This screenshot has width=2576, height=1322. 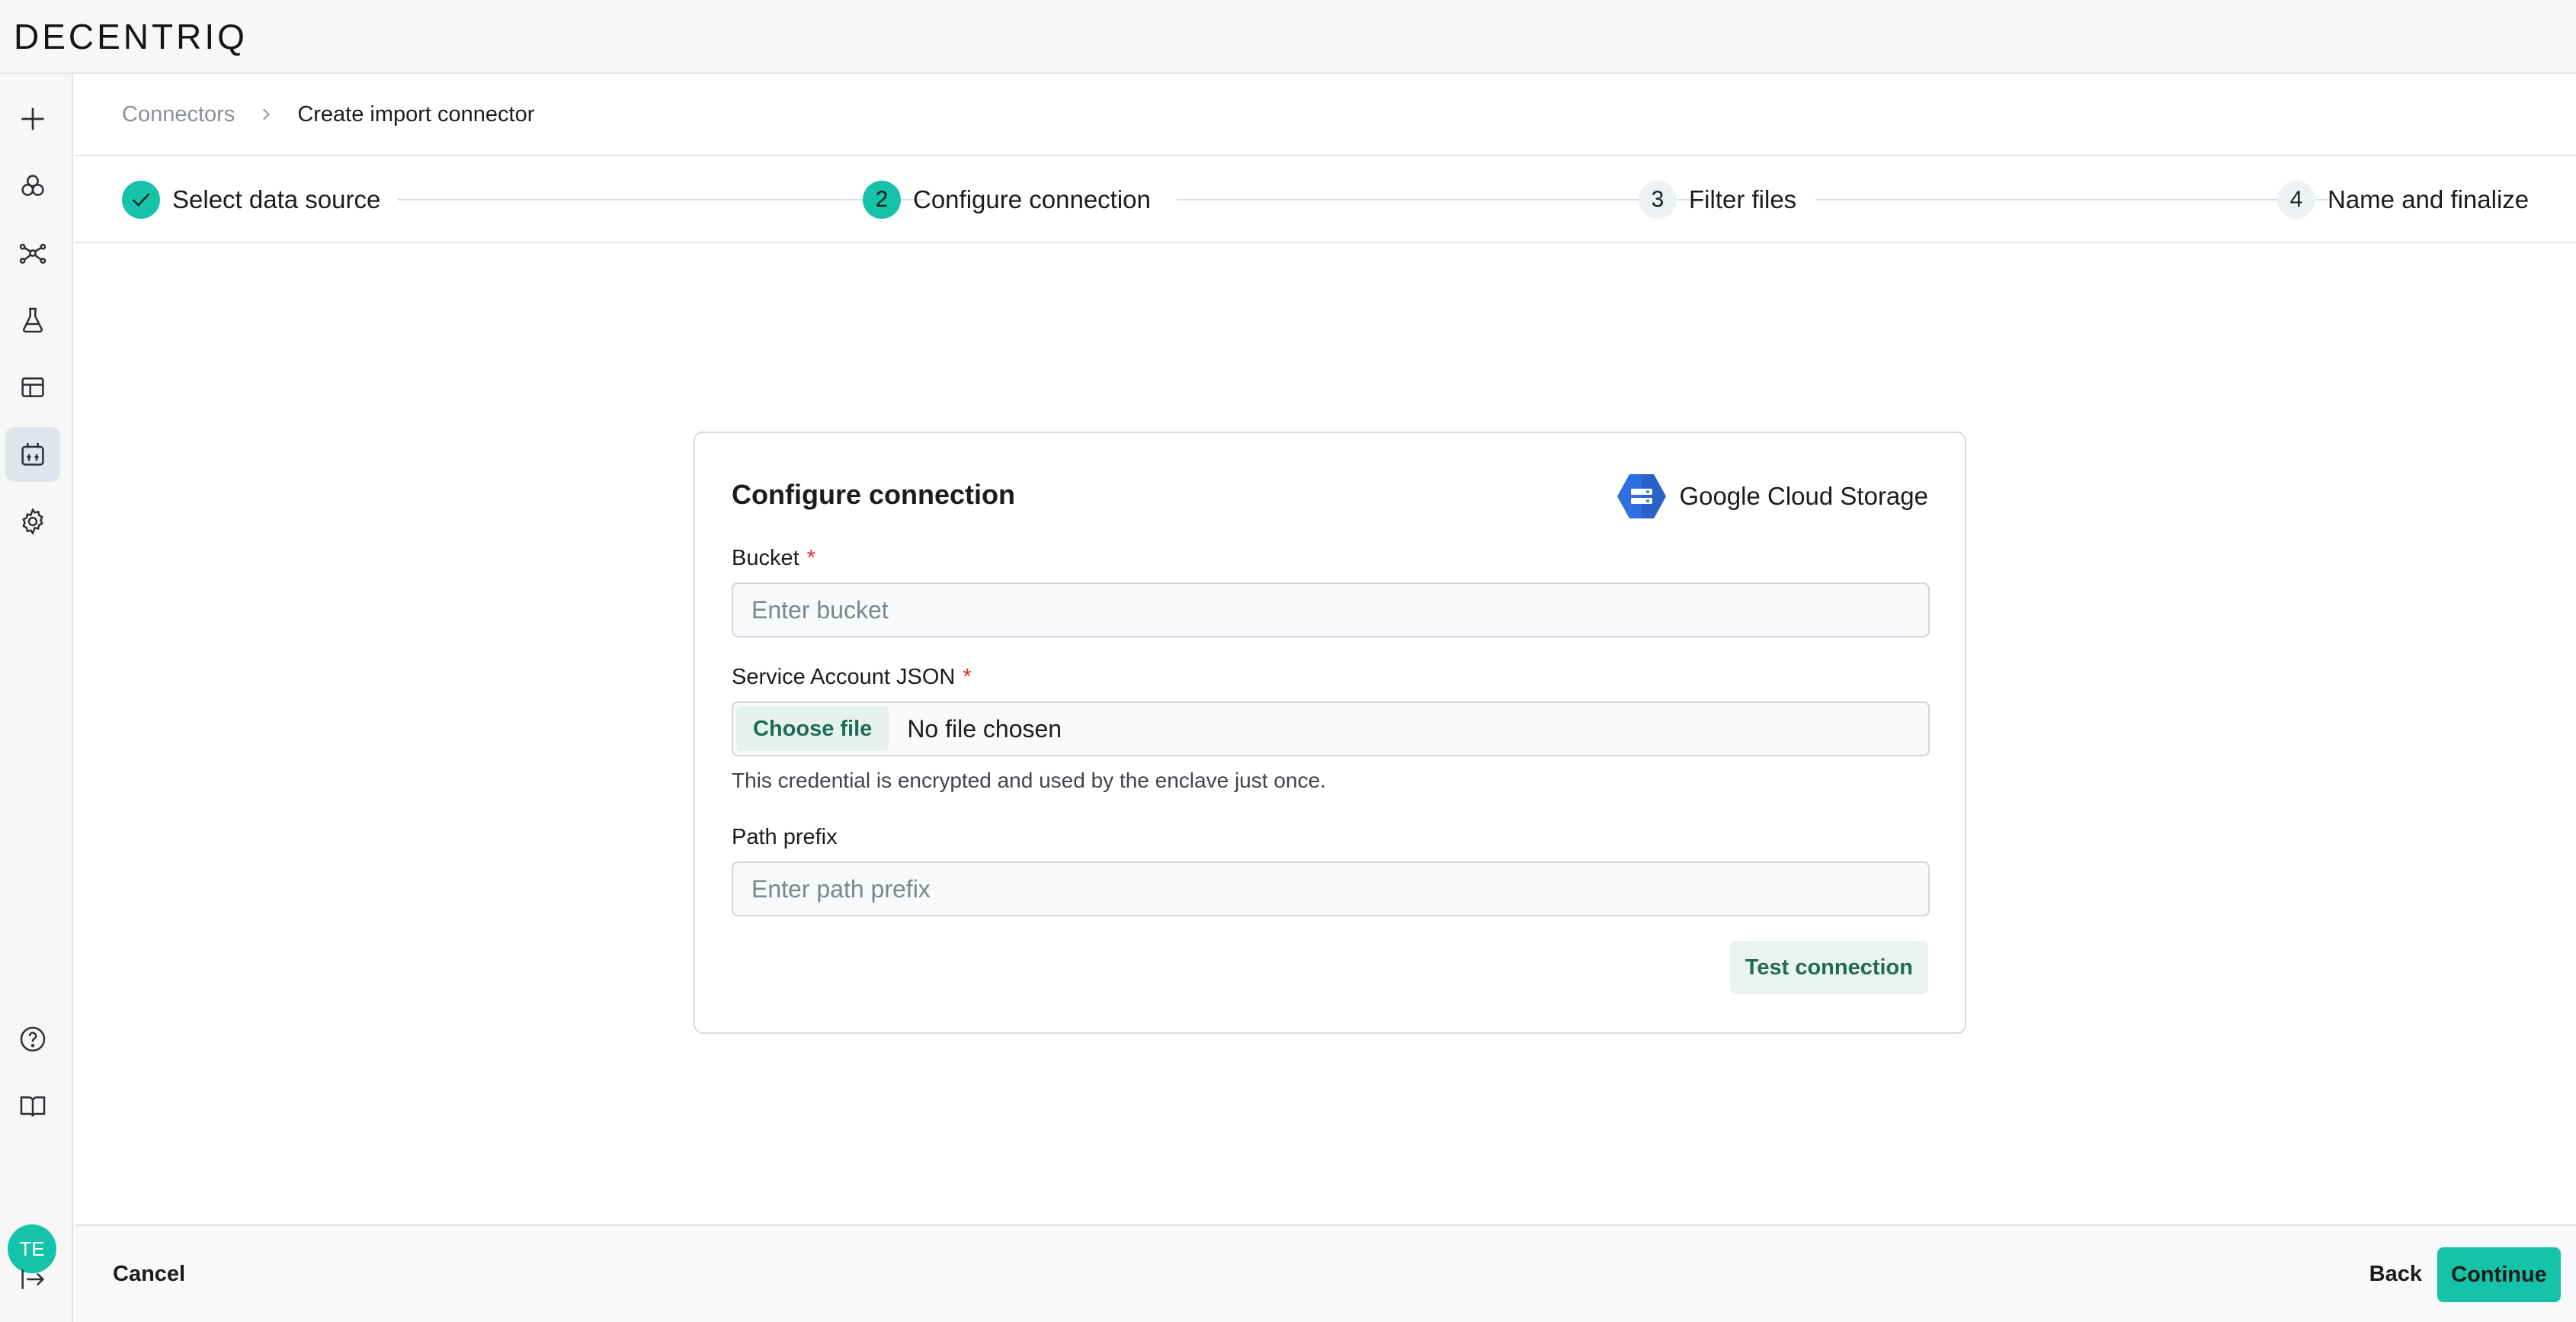 What do you see at coordinates (266, 114) in the screenshot?
I see `chevron-right-icon` at bounding box center [266, 114].